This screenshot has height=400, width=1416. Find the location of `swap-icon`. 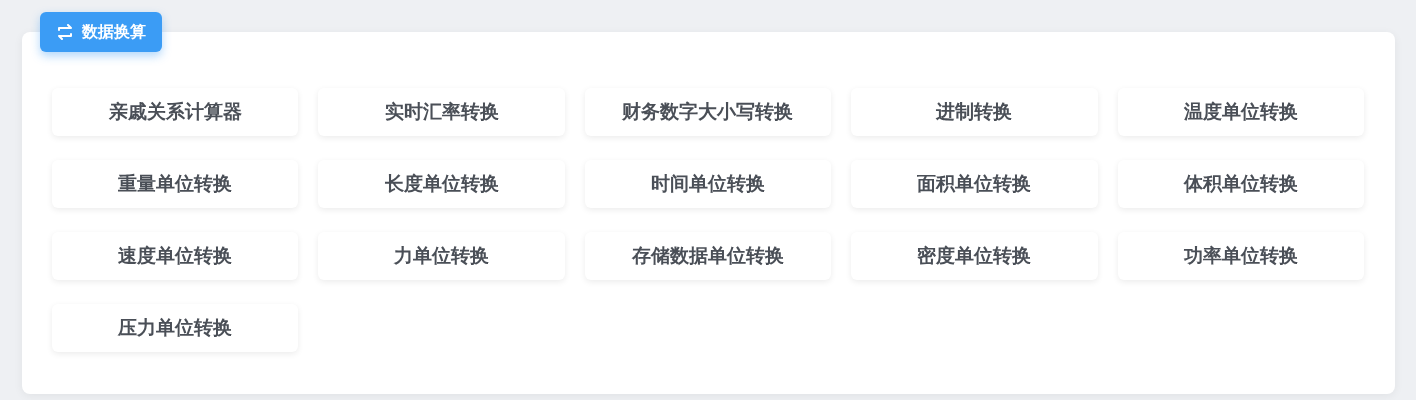

swap-icon is located at coordinates (65, 32).